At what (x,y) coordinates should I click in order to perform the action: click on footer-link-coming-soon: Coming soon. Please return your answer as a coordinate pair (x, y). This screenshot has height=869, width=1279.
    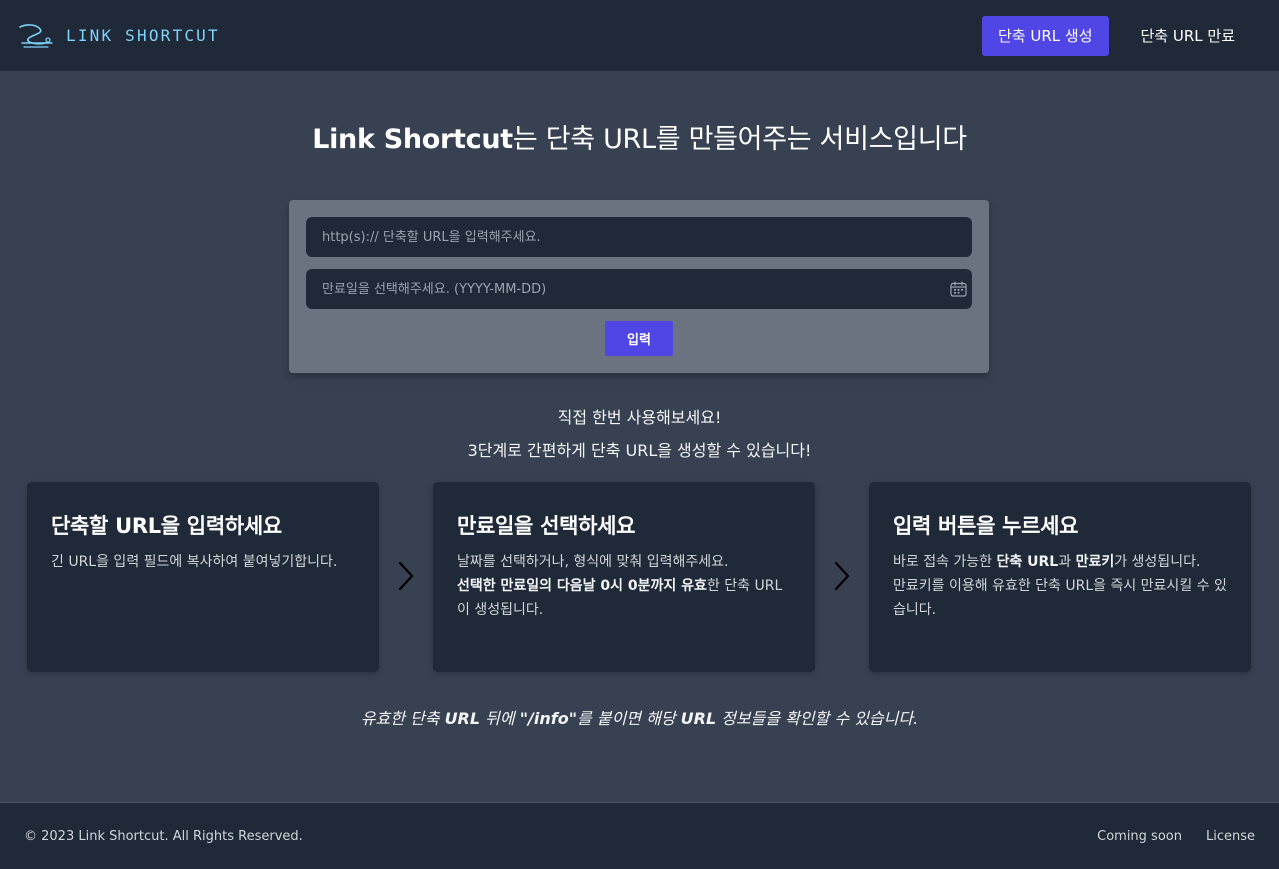
    Looking at the image, I should click on (1139, 836).